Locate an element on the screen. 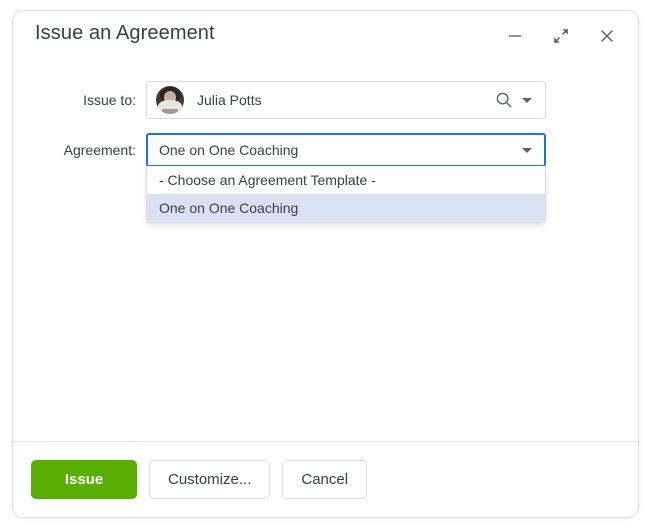  search-button is located at coordinates (504, 100).